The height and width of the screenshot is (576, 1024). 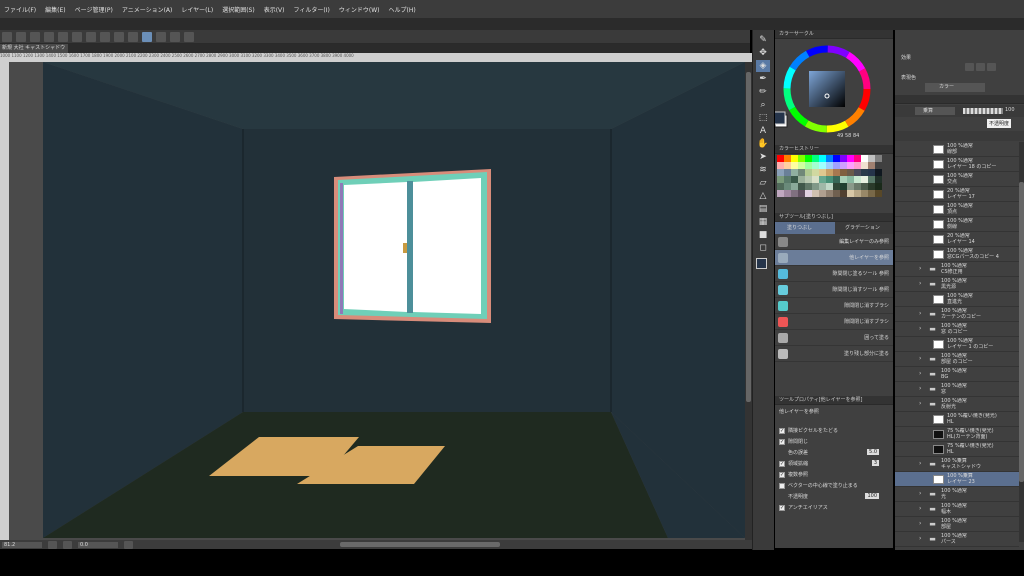 What do you see at coordinates (128, 544) in the screenshot?
I see `rotate-icon` at bounding box center [128, 544].